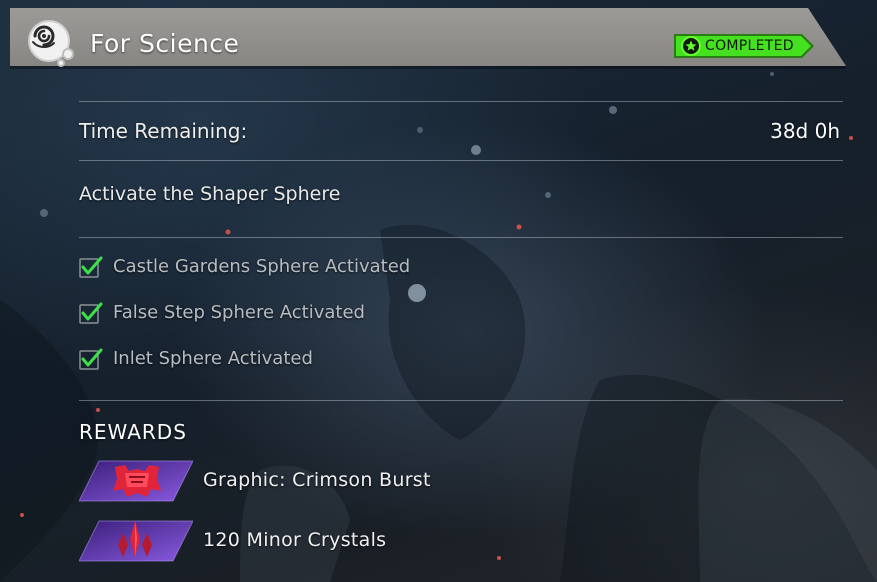 The width and height of the screenshot is (877, 582). What do you see at coordinates (805, 131) in the screenshot?
I see `time-remaining-value: 38d 0h` at bounding box center [805, 131].